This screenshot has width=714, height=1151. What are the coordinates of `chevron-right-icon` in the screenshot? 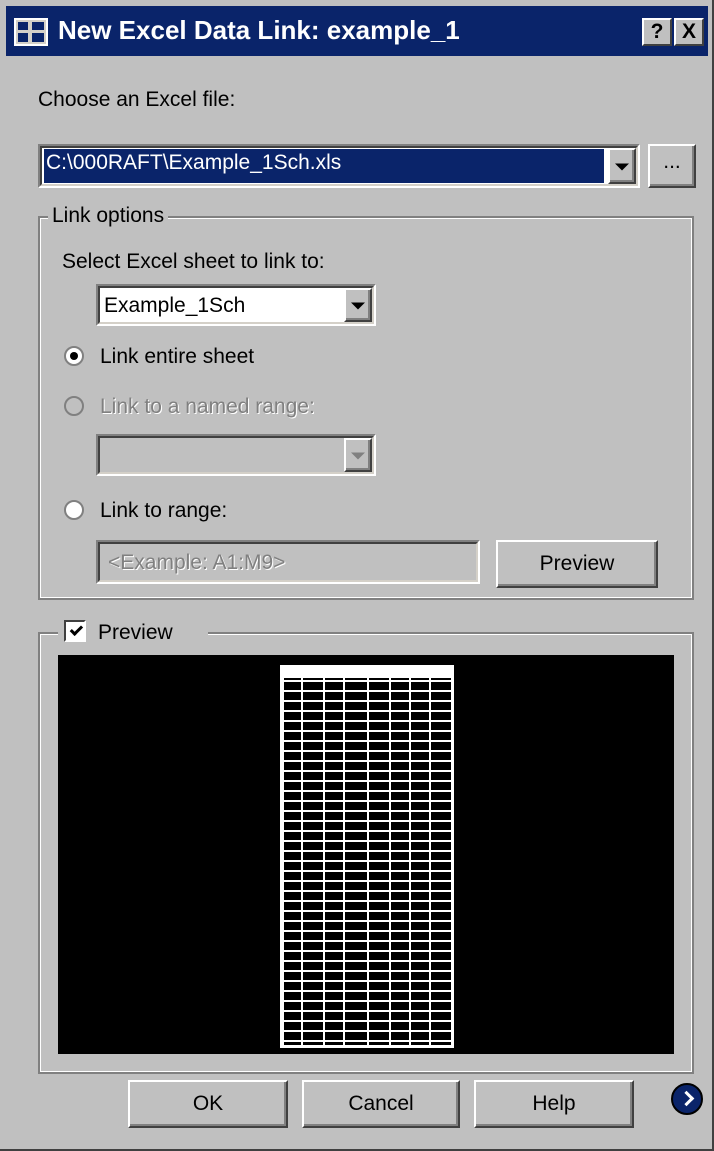 It's located at (686, 1098).